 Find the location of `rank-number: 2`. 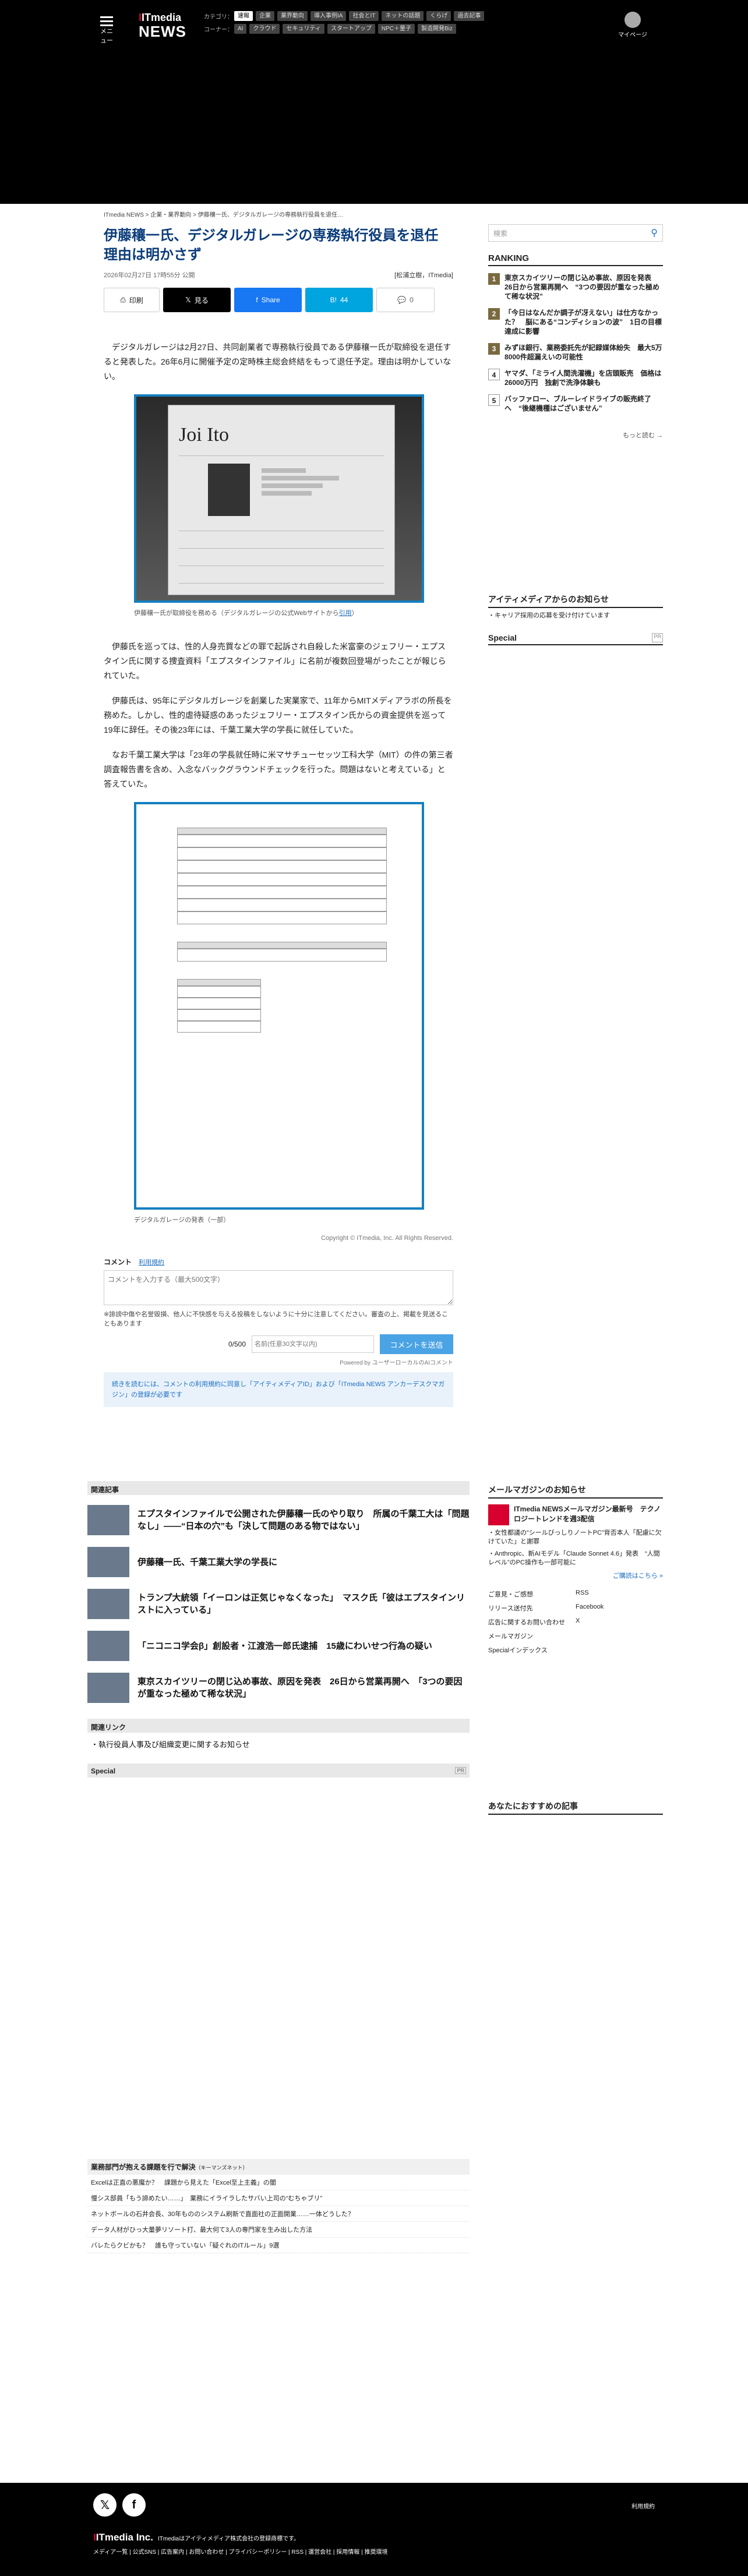

rank-number: 2 is located at coordinates (494, 314).